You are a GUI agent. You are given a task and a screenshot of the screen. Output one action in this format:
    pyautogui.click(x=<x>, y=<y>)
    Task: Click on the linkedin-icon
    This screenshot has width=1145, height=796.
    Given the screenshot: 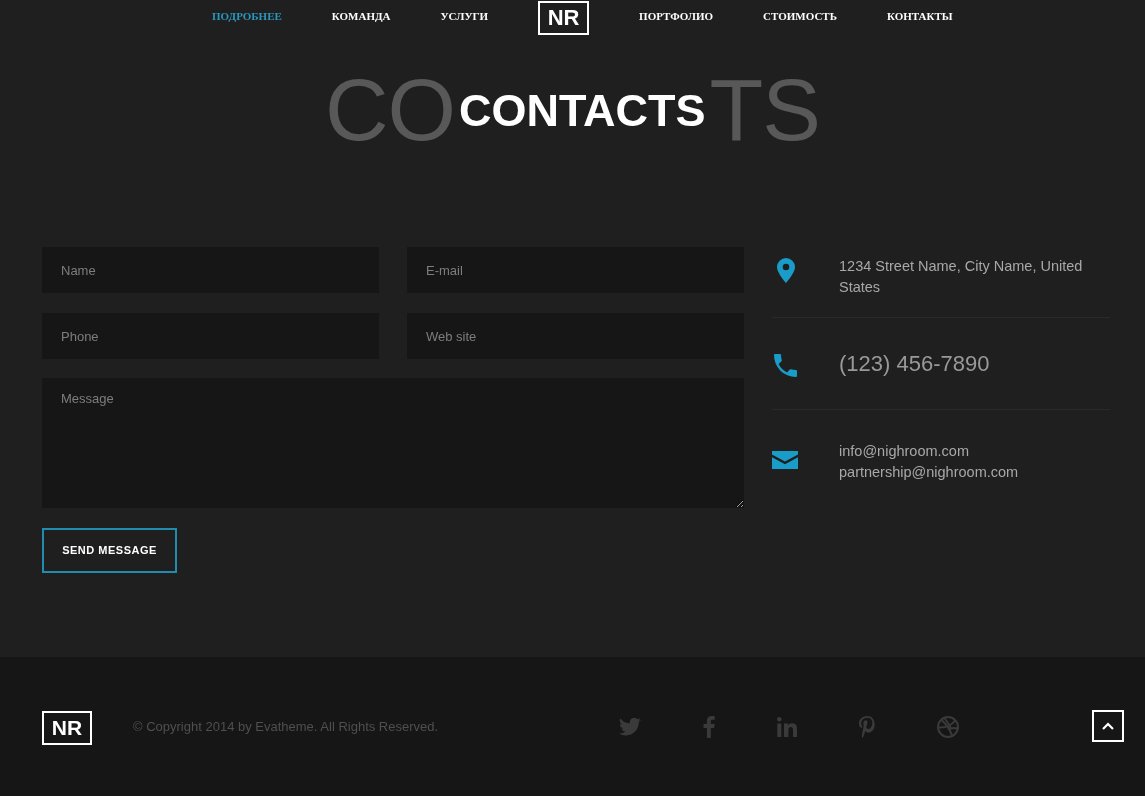 What is the action you would take?
    pyautogui.click(x=787, y=726)
    